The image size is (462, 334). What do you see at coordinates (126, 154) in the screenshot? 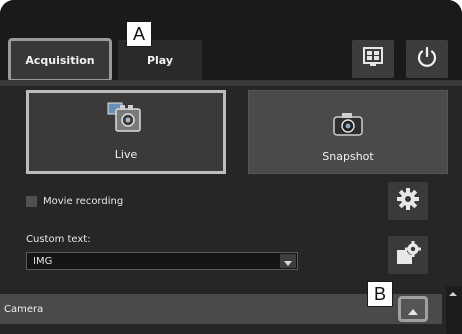
I see `live-label: Live` at bounding box center [126, 154].